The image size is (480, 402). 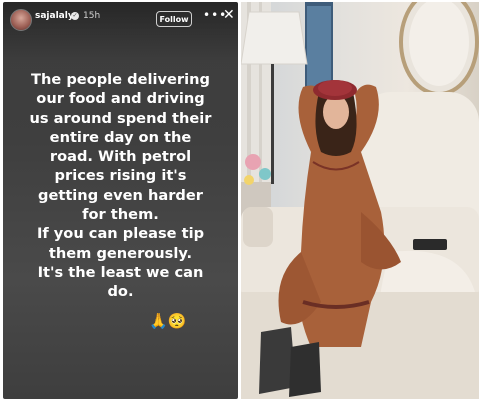 What do you see at coordinates (54, 16) in the screenshot?
I see `story-username: sajalaly` at bounding box center [54, 16].